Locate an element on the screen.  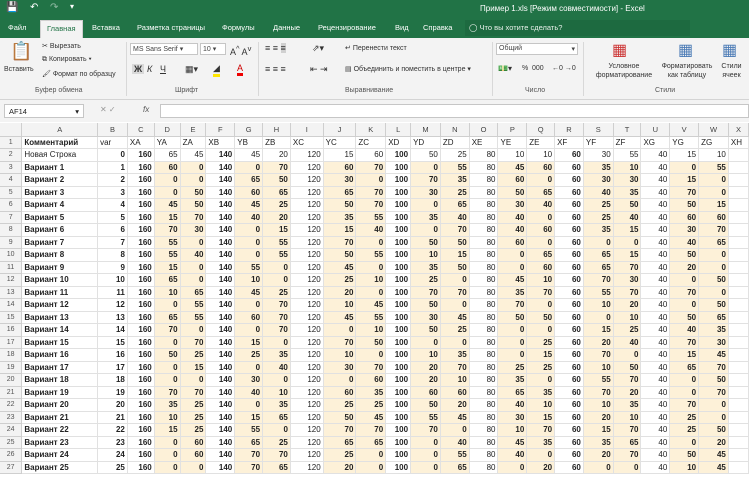
indent-icons: ⇤ ⇥ is located at coordinates (319, 69).